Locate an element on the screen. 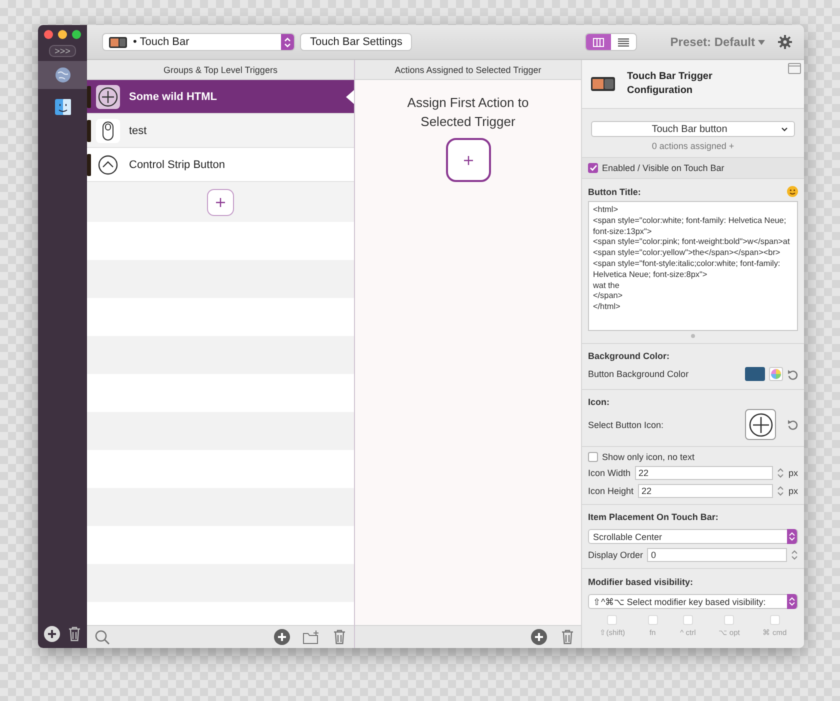 This screenshot has width=840, height=701. checkbox-label: Enabled / Visible on Touch Bar is located at coordinates (663, 168).